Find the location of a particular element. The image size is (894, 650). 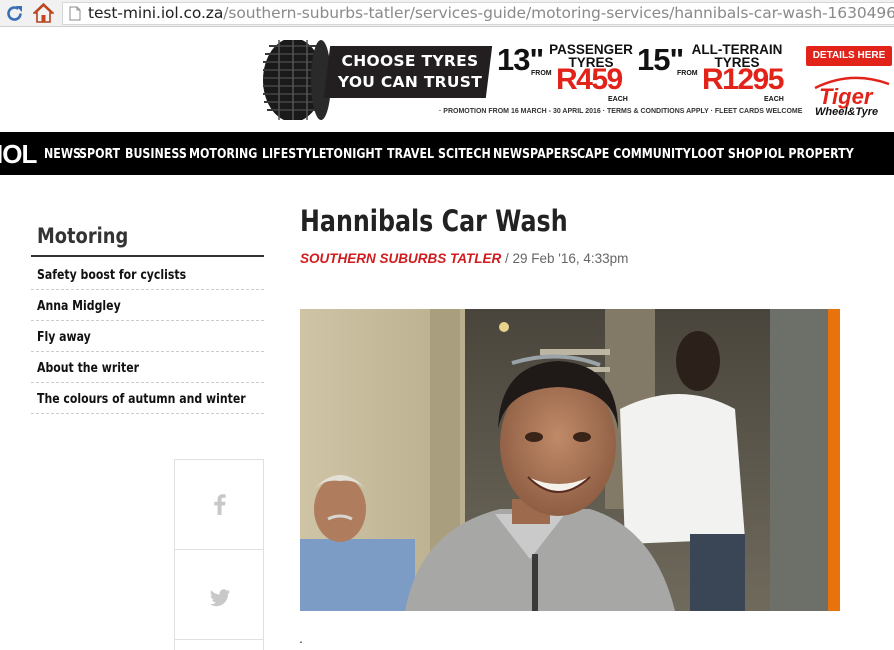

offer1-from: FROM is located at coordinates (541, 73).